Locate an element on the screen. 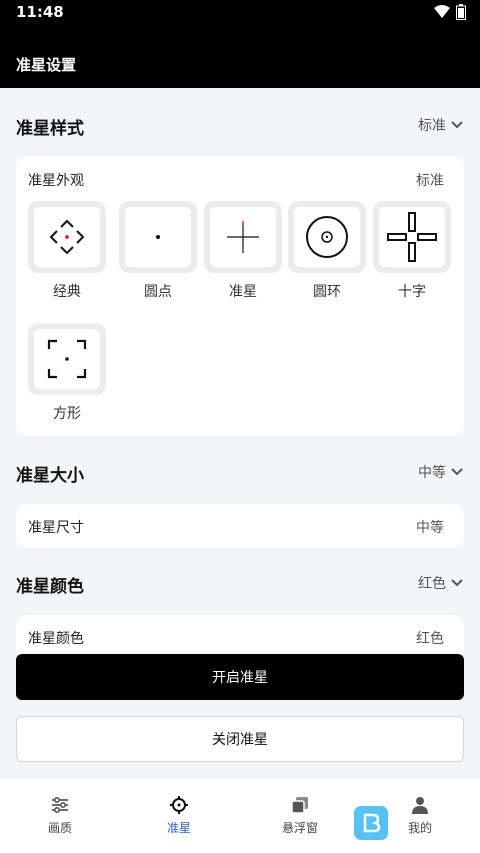 The image size is (480, 853). color-section-title: 准星颜色 is located at coordinates (50, 587).